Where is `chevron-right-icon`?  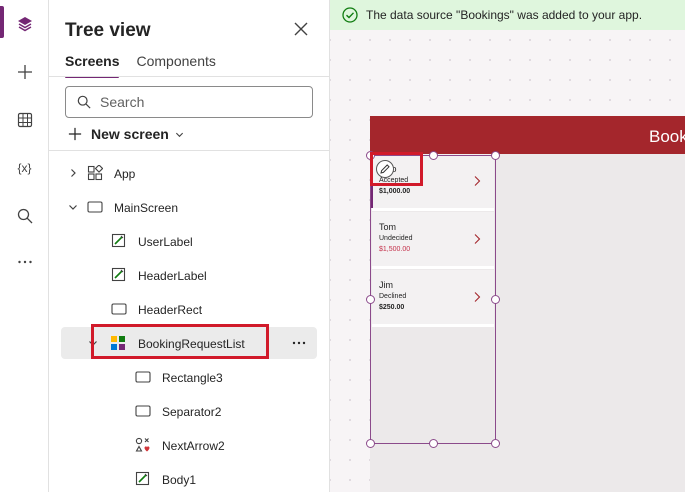 chevron-right-icon is located at coordinates (73, 173).